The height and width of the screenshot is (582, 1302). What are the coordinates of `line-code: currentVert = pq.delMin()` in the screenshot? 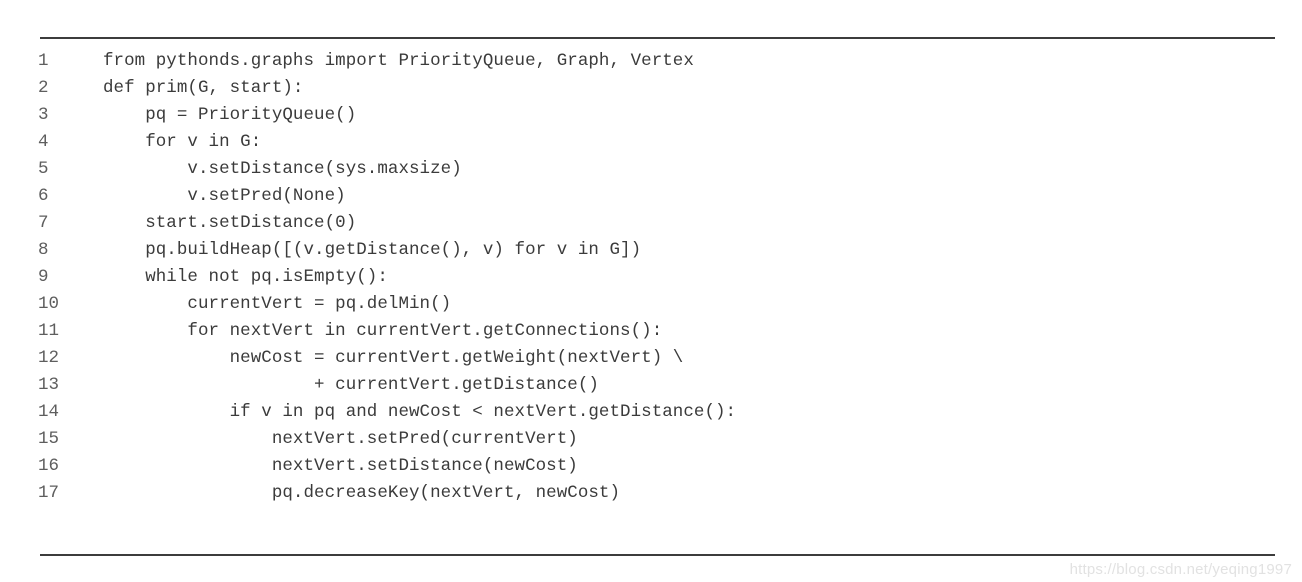 It's located at (277, 304).